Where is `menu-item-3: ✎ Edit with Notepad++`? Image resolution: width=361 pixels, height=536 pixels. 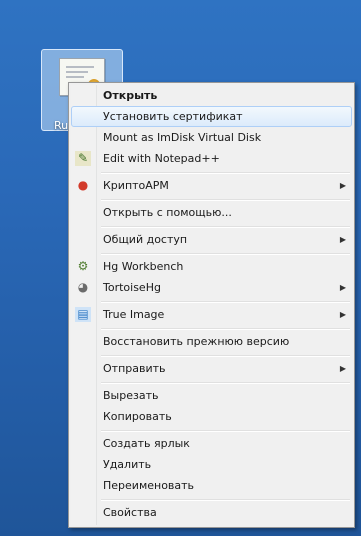 menu-item-3: ✎ Edit with Notepad++ is located at coordinates (211, 158).